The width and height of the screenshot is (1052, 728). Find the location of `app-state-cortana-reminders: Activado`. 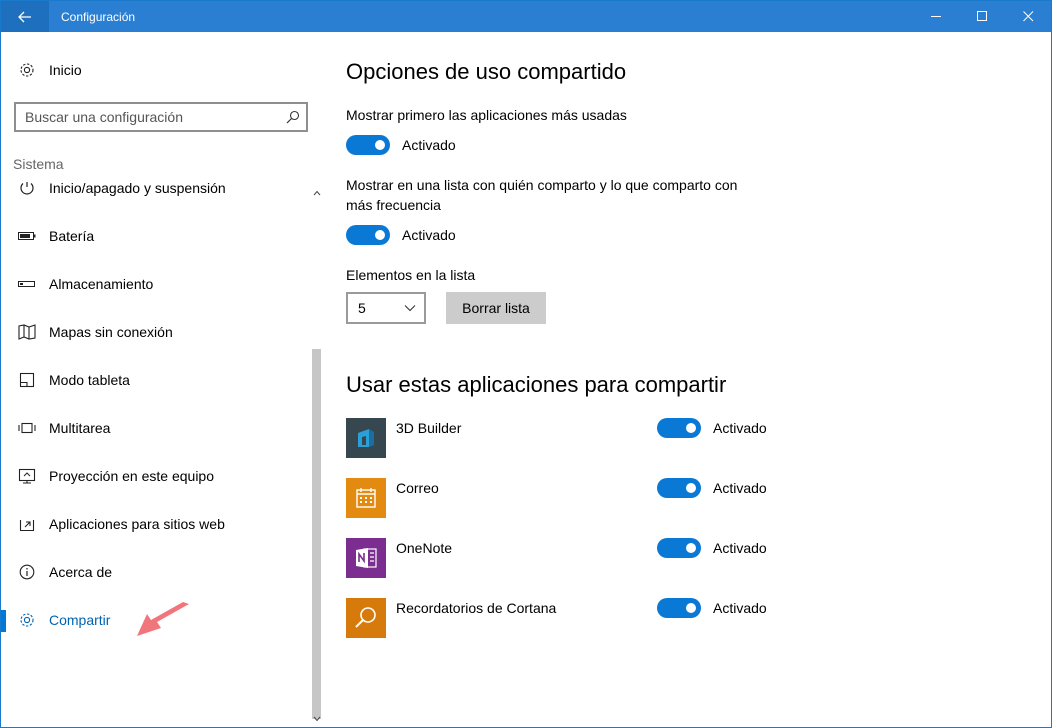

app-state-cortana-reminders: Activado is located at coordinates (740, 608).